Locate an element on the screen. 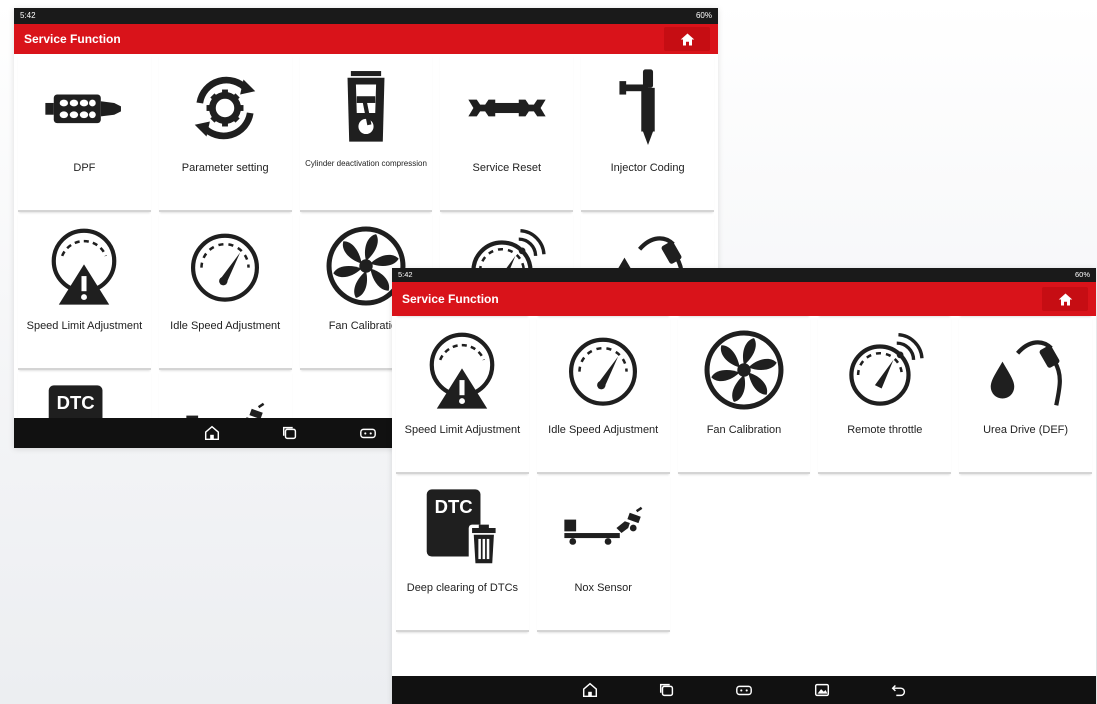  function-tile-cylinder: Cylinder deactivation compression is located at coordinates (366, 133).